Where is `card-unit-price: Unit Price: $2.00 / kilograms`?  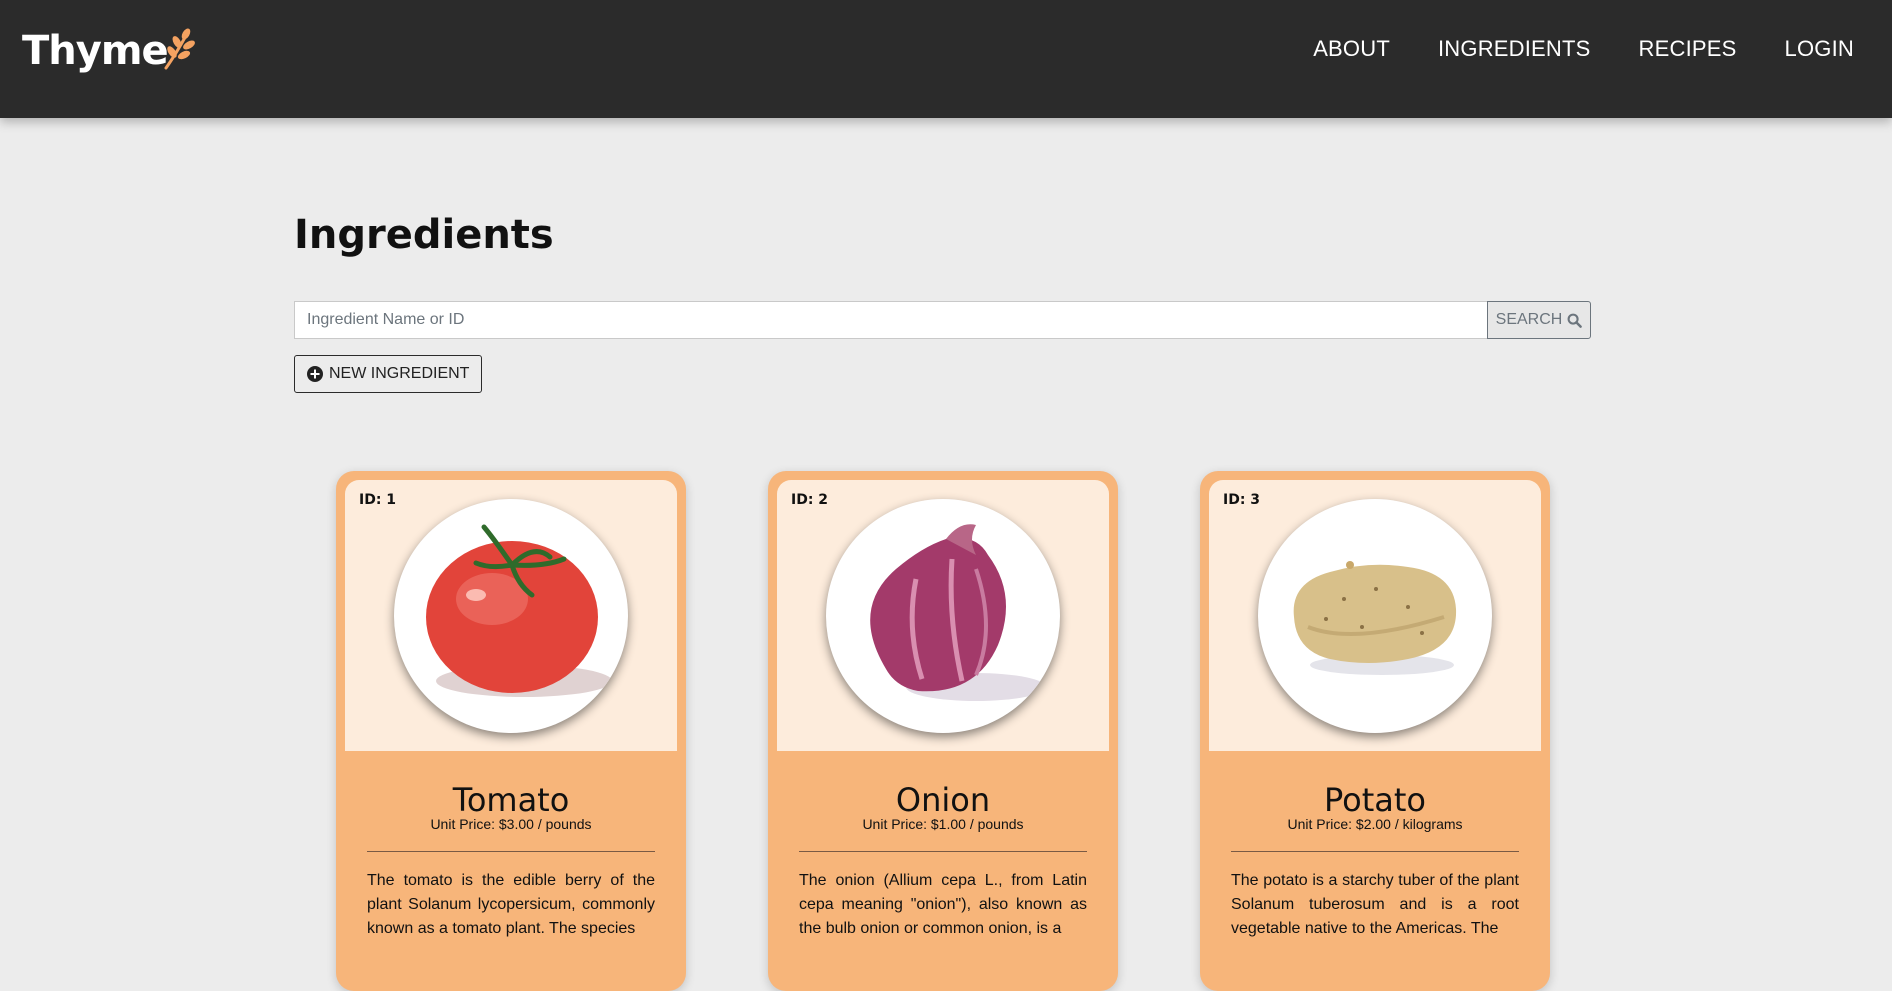 card-unit-price: Unit Price: $2.00 / kilograms is located at coordinates (1375, 824).